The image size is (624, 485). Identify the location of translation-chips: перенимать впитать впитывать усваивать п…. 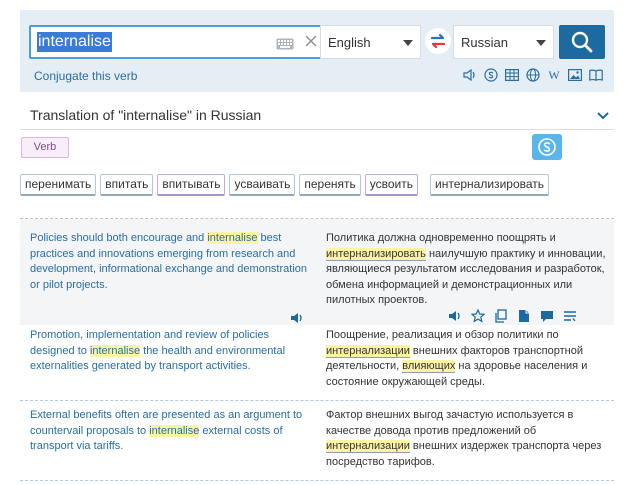
(285, 185).